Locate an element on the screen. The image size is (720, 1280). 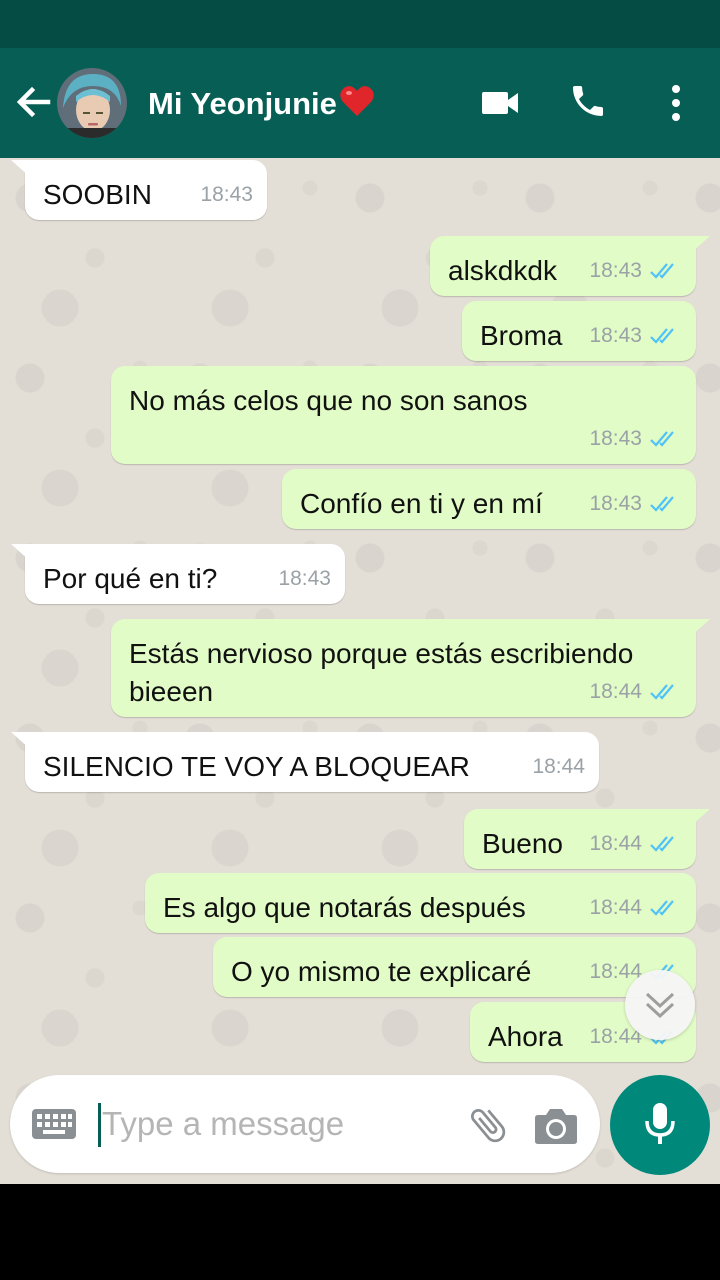
outgoing-message-bubble: Bueno 18:44 is located at coordinates (587, 839).